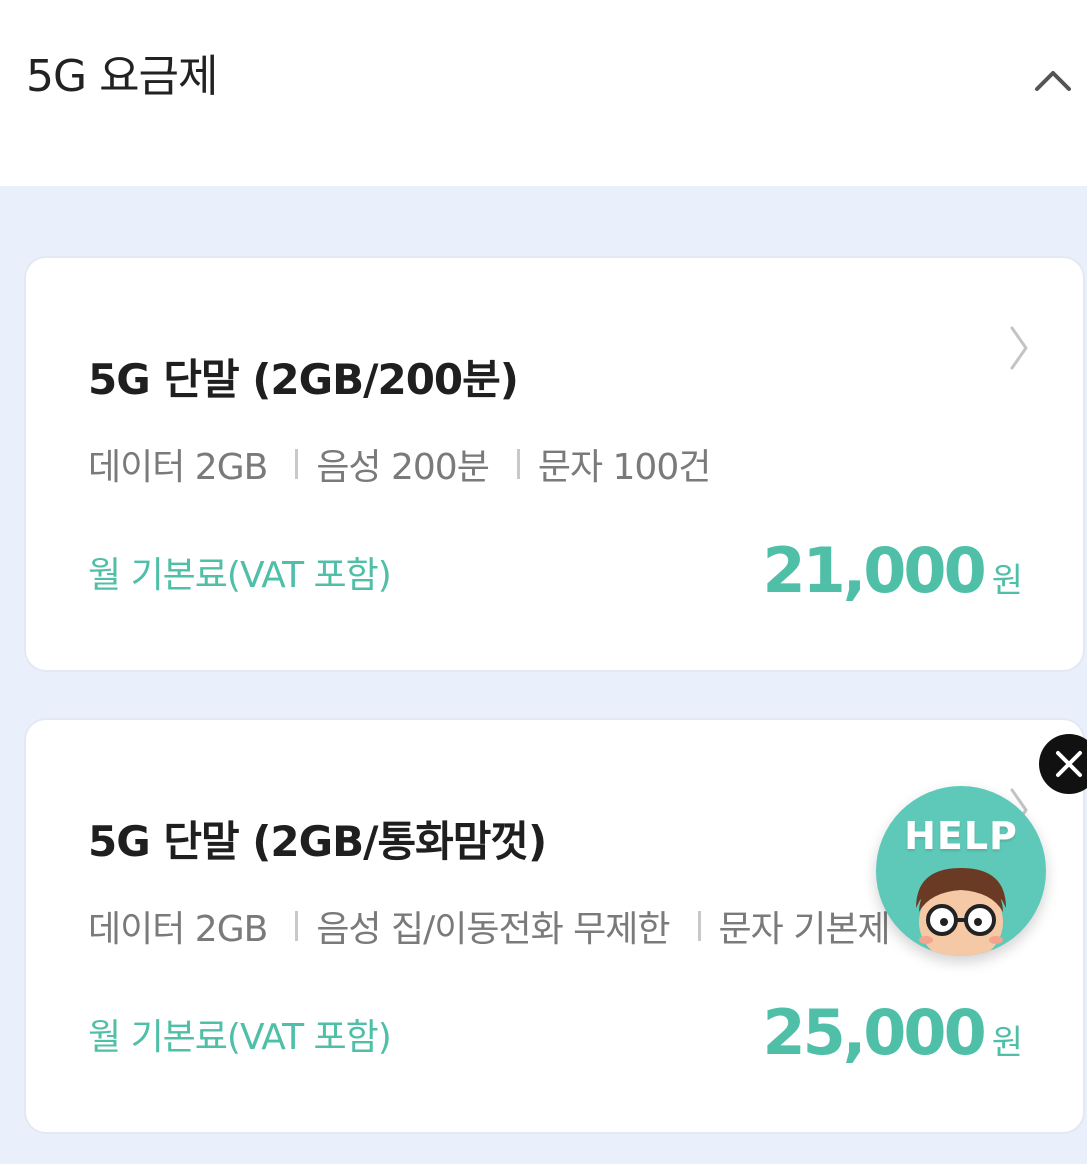 This screenshot has width=1087, height=1164. I want to click on price: 25,000 원, so click(892, 1032).